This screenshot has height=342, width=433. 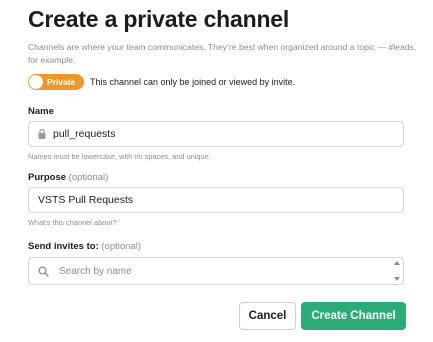 What do you see at coordinates (84, 134) in the screenshot?
I see `name-value: pull_requests` at bounding box center [84, 134].